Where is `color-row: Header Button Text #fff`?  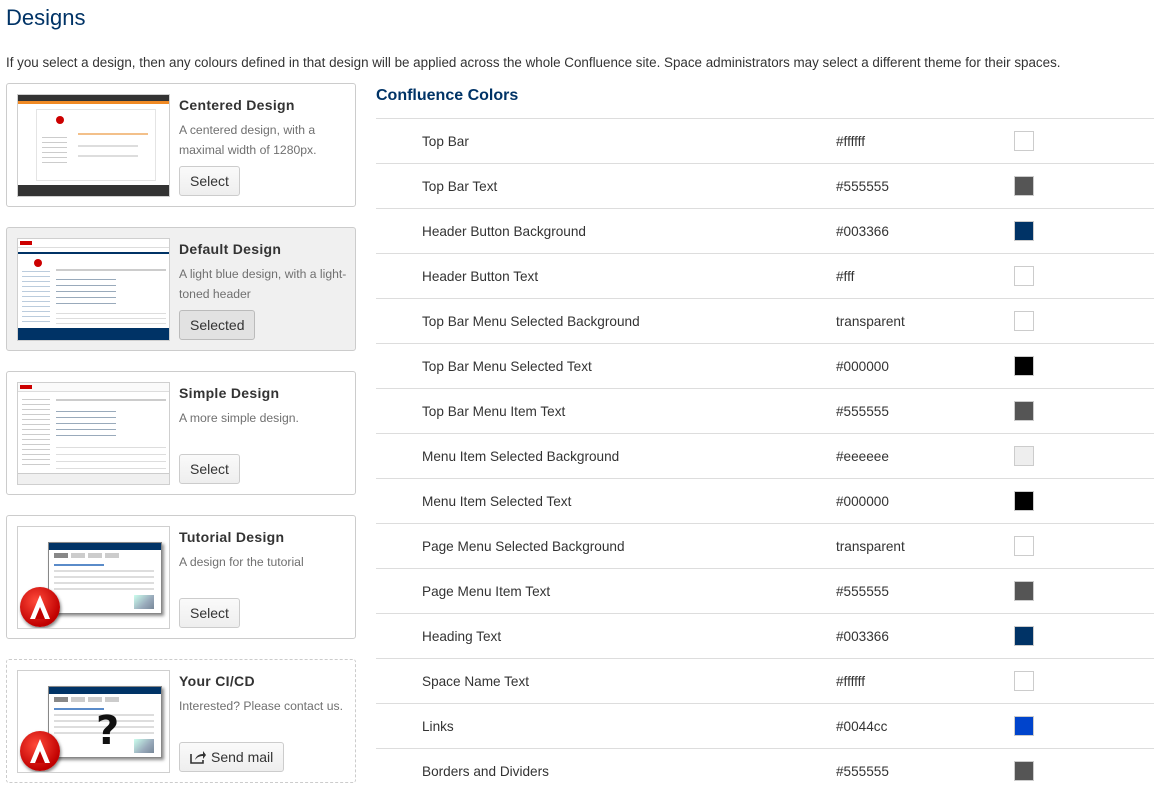 color-row: Header Button Text #fff is located at coordinates (765, 275).